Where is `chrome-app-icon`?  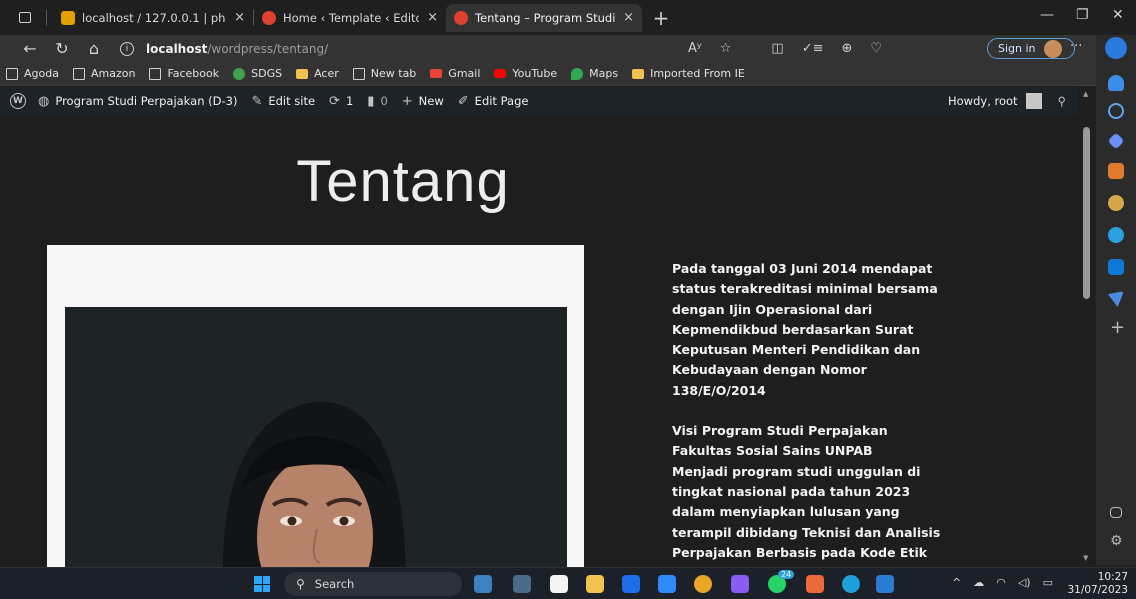 chrome-app-icon is located at coordinates (703, 584).